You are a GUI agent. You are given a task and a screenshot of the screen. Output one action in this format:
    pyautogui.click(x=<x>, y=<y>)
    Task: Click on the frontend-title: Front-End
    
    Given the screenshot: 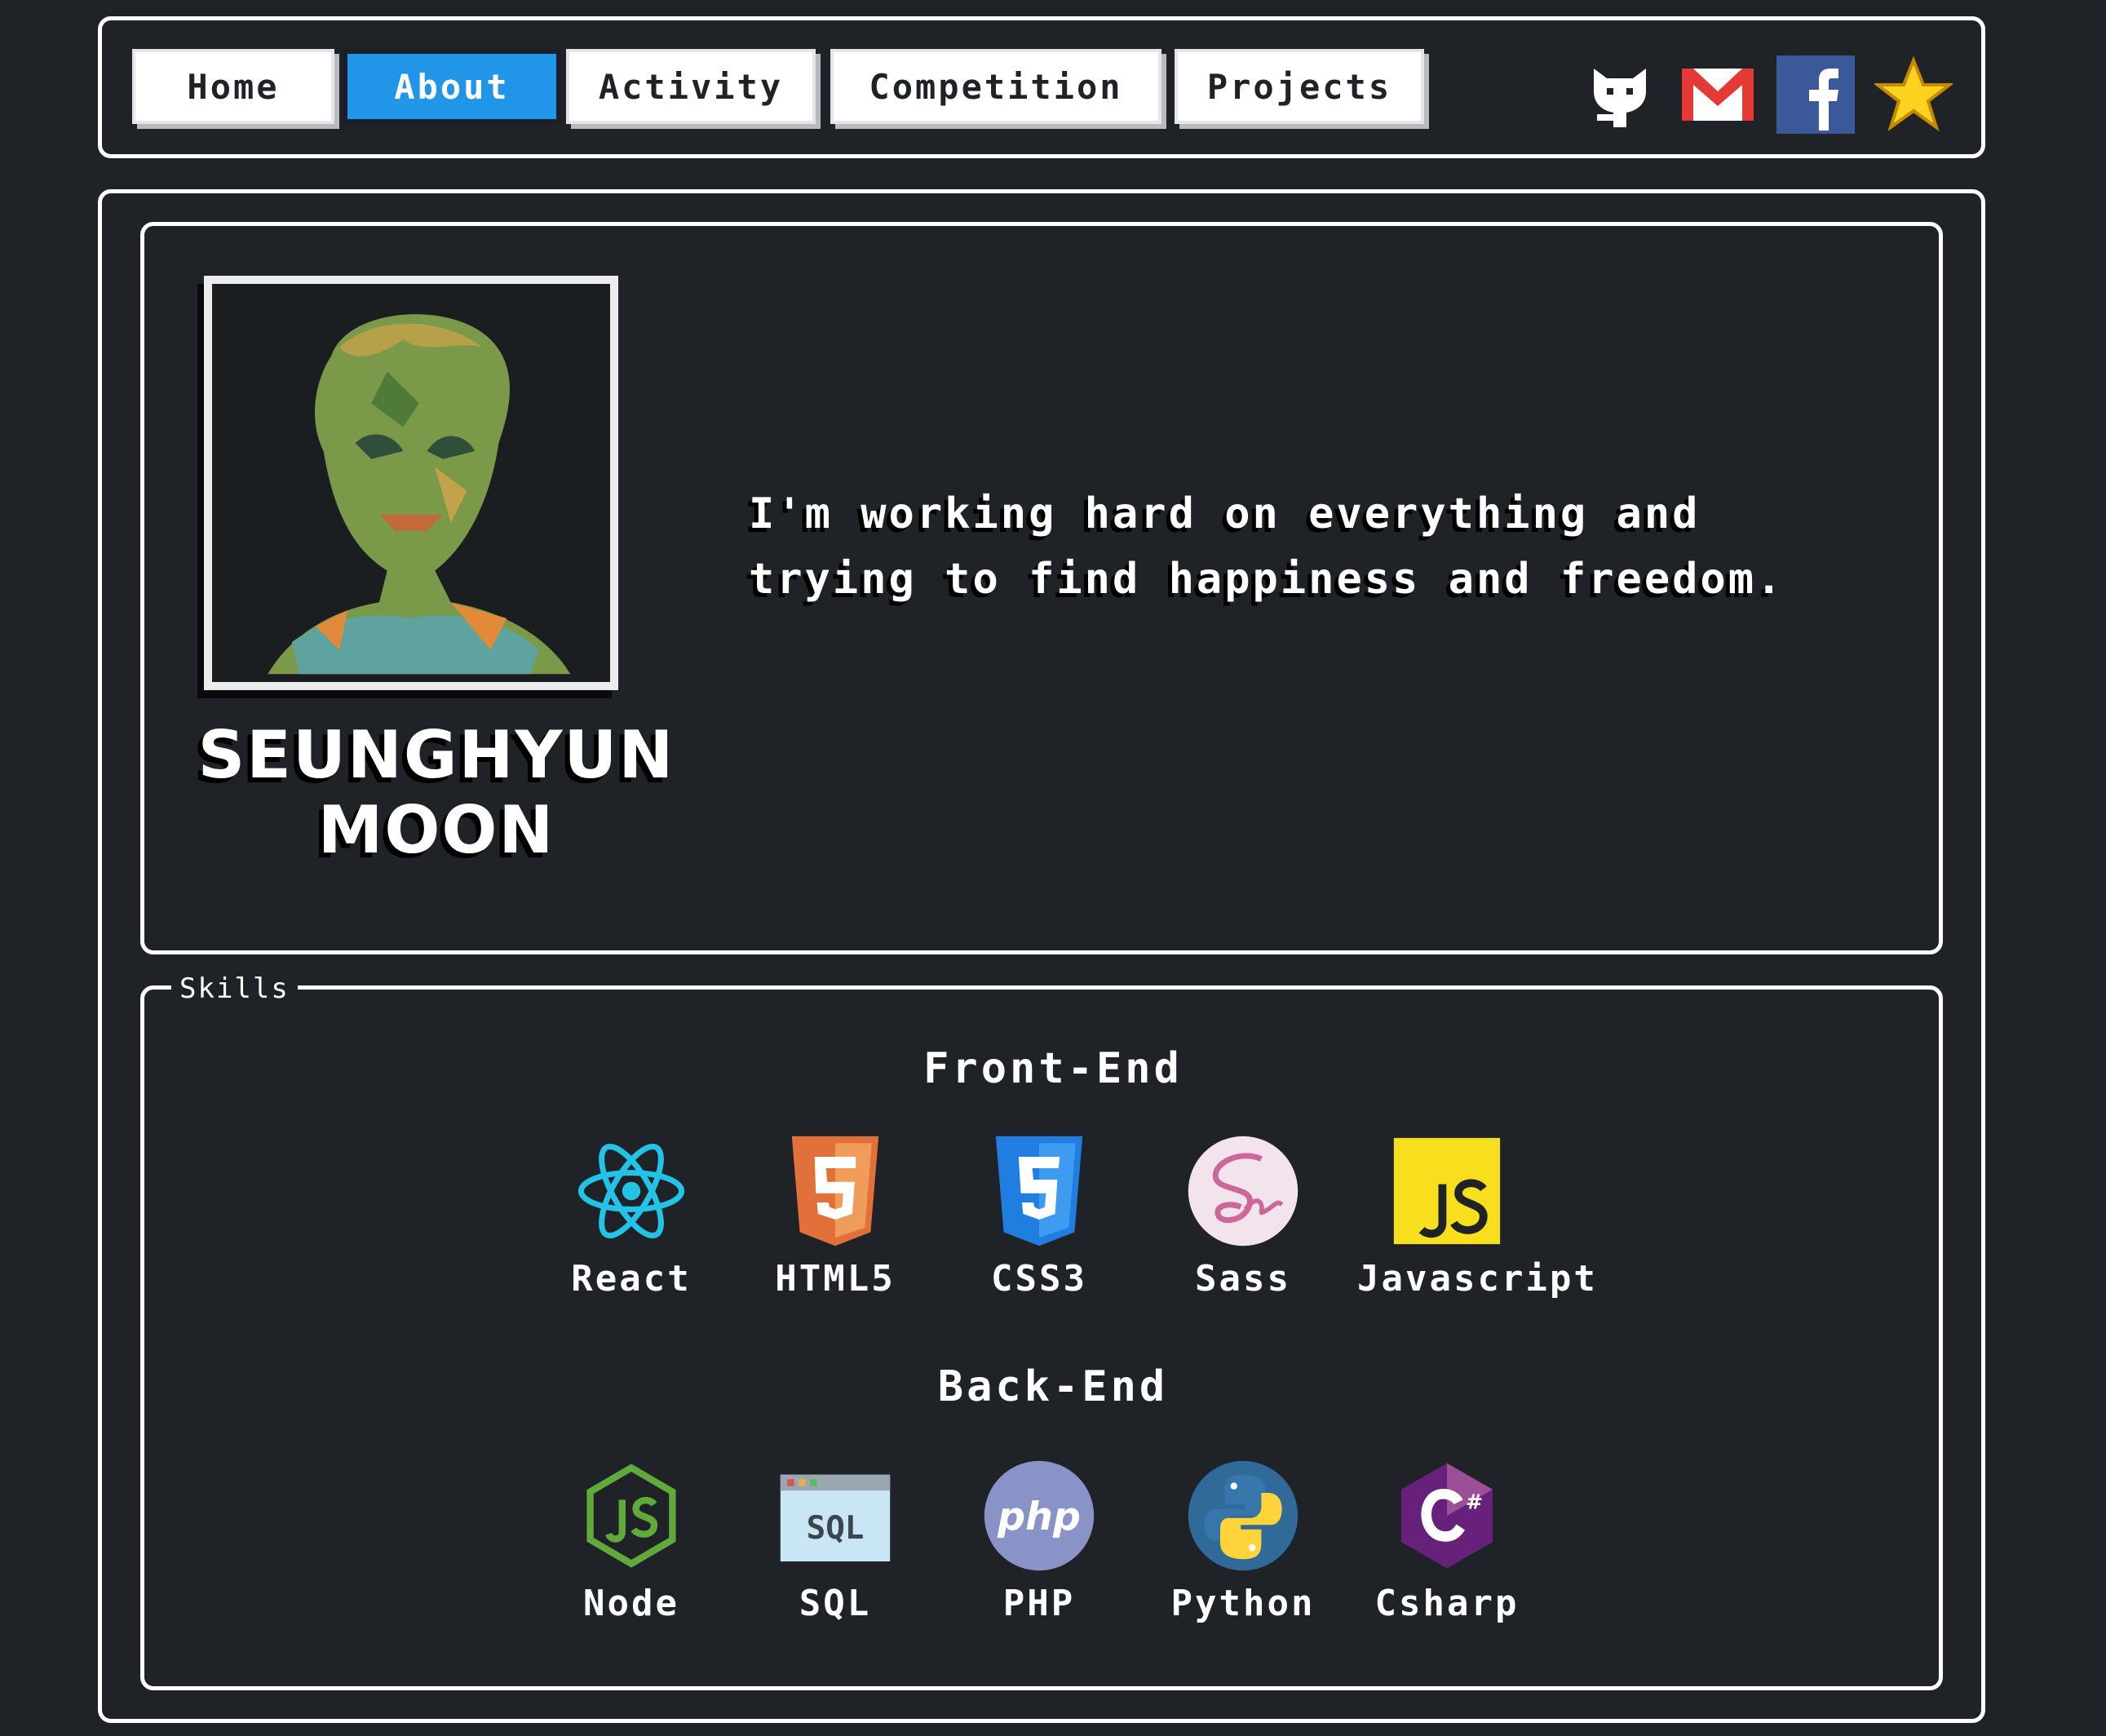 What is the action you would take?
    pyautogui.click(x=1053, y=1068)
    